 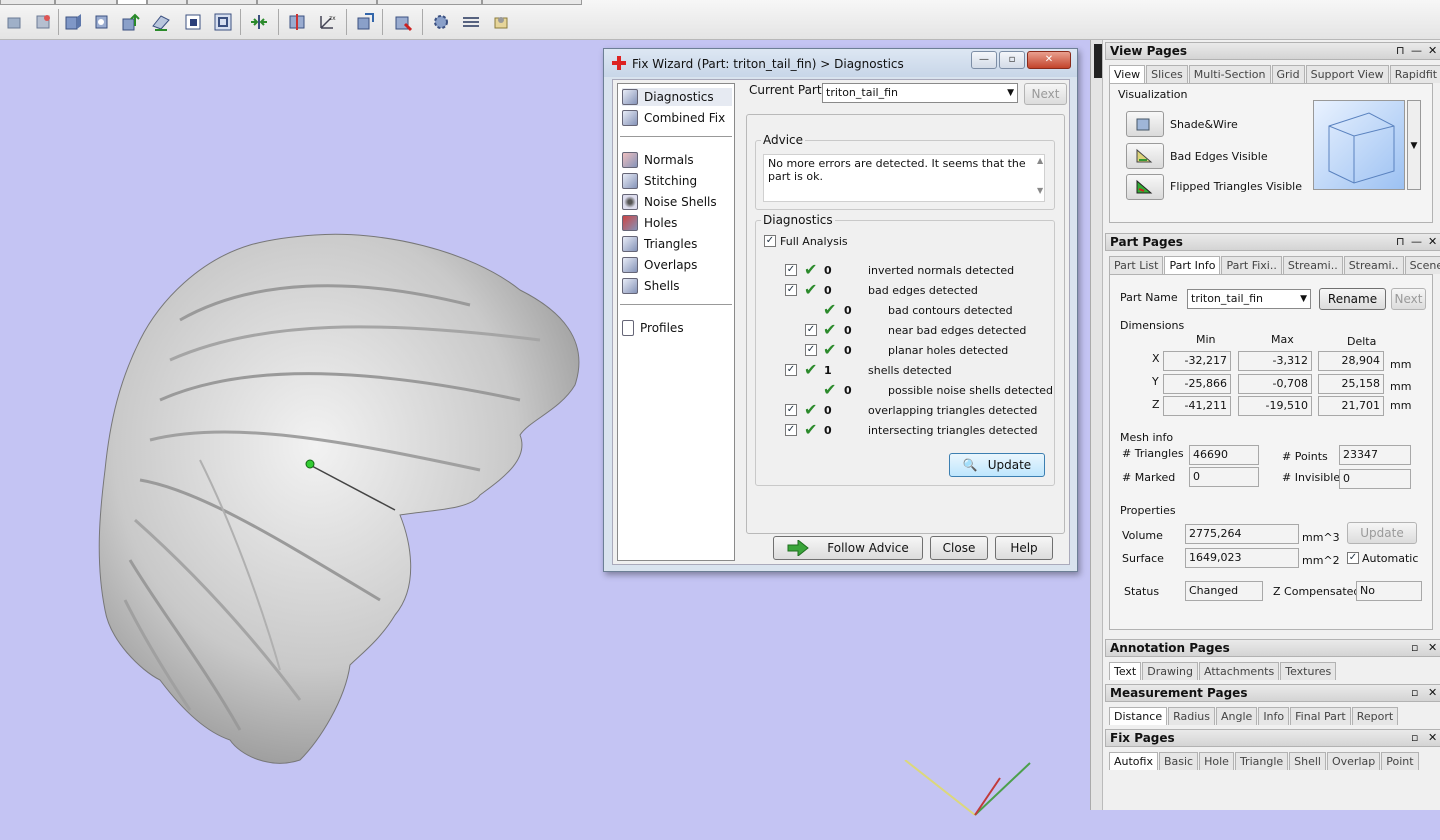 I want to click on tab-final-part: Final Part, so click(x=1320, y=716).